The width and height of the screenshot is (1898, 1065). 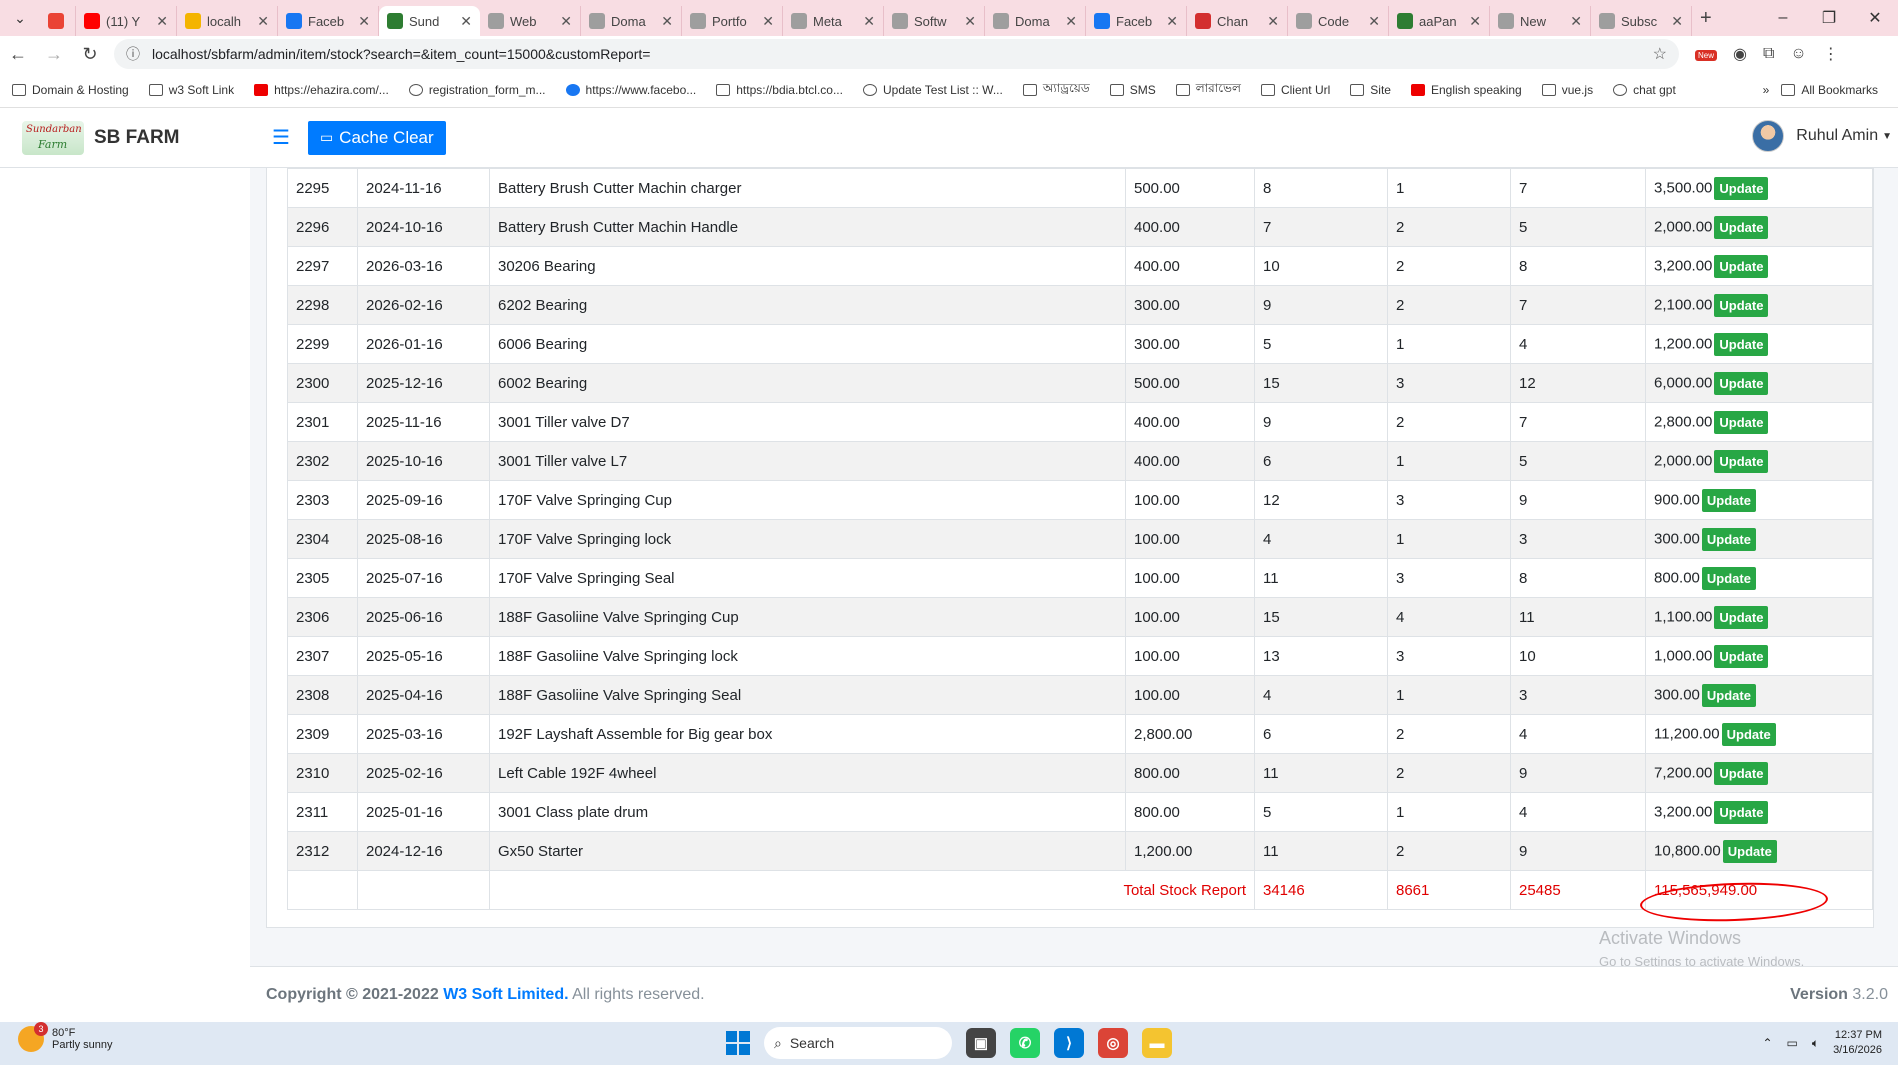 What do you see at coordinates (934, 21) in the screenshot?
I see `browser-tab: Softw ✕` at bounding box center [934, 21].